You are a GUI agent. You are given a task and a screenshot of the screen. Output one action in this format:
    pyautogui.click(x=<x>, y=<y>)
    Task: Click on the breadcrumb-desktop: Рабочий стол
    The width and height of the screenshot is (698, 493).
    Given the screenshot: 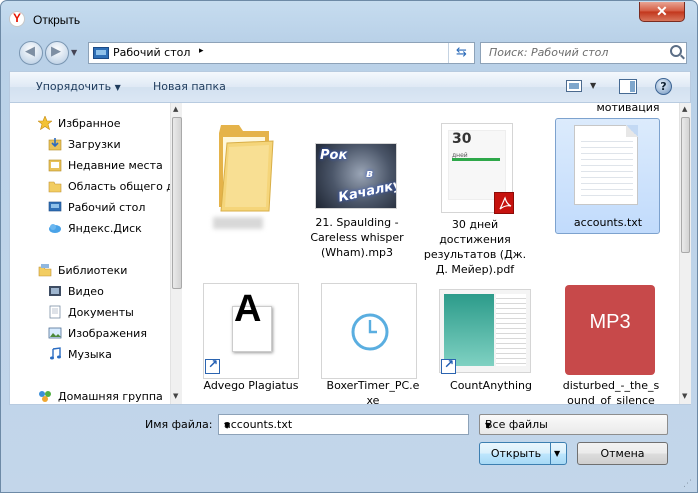 What is the action you would take?
    pyautogui.click(x=151, y=52)
    